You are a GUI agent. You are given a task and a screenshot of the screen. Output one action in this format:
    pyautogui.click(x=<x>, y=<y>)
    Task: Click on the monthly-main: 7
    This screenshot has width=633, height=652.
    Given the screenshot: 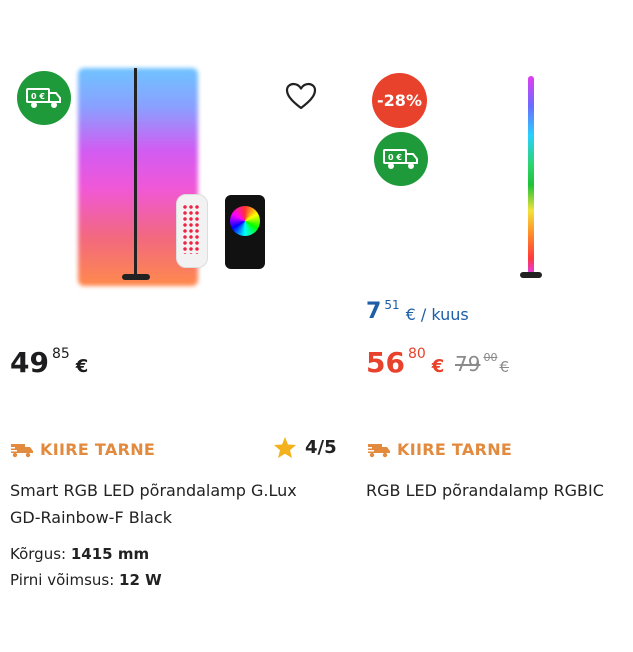 What is the action you would take?
    pyautogui.click(x=374, y=311)
    